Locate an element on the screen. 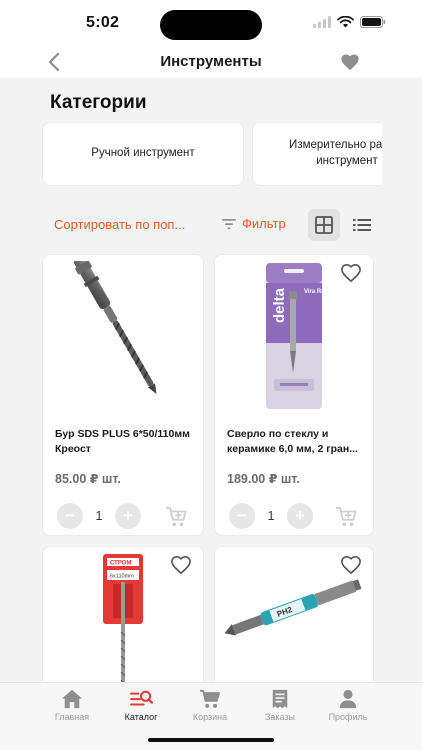  tab-catalog: Каталог is located at coordinates (141, 705).